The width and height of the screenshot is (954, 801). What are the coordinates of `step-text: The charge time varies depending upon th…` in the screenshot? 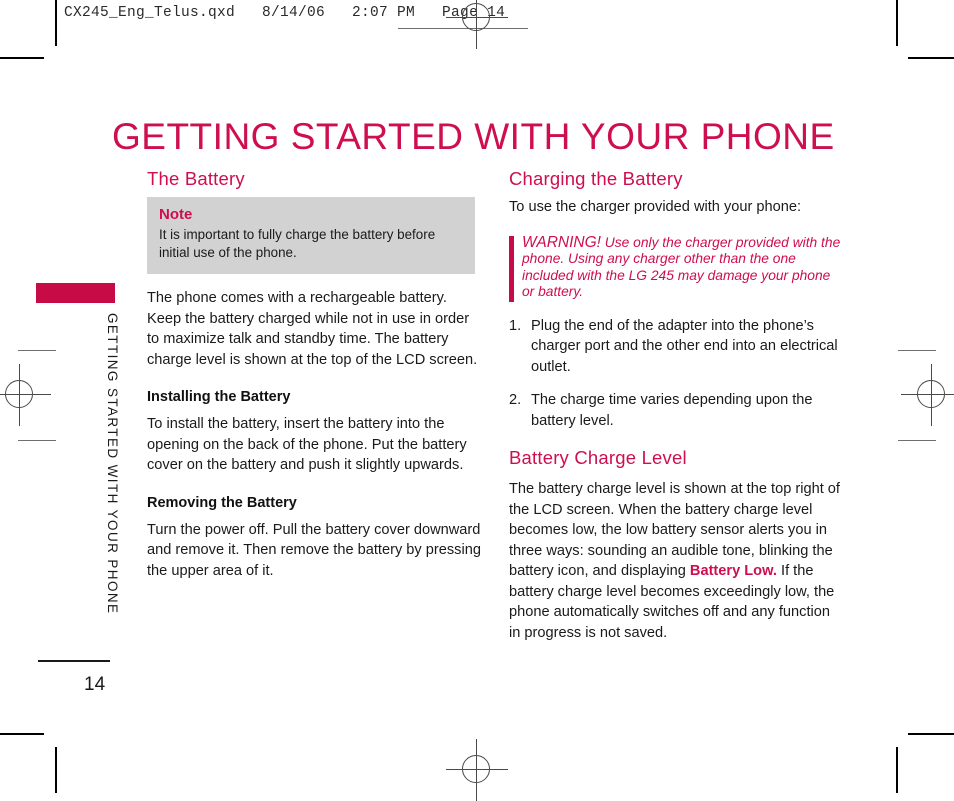 It's located at (672, 410).